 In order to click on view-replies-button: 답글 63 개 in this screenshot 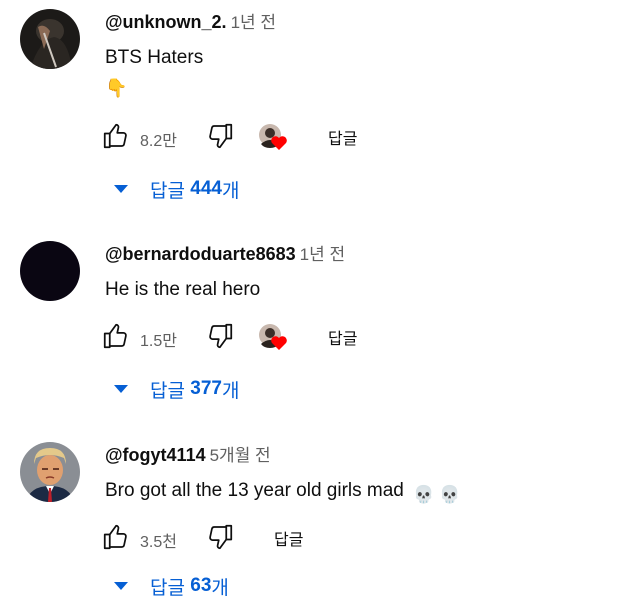, I will do `click(170, 586)`.